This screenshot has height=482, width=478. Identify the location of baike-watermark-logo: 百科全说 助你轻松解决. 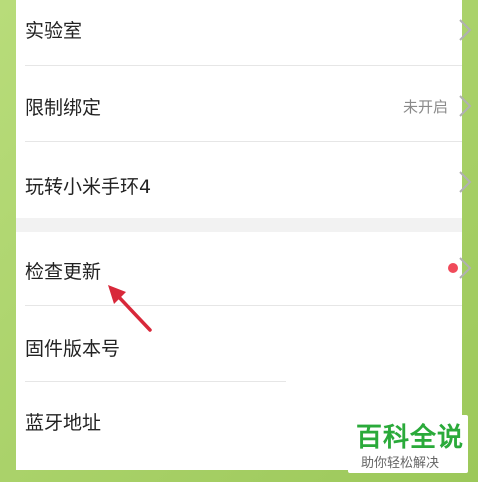
(408, 444).